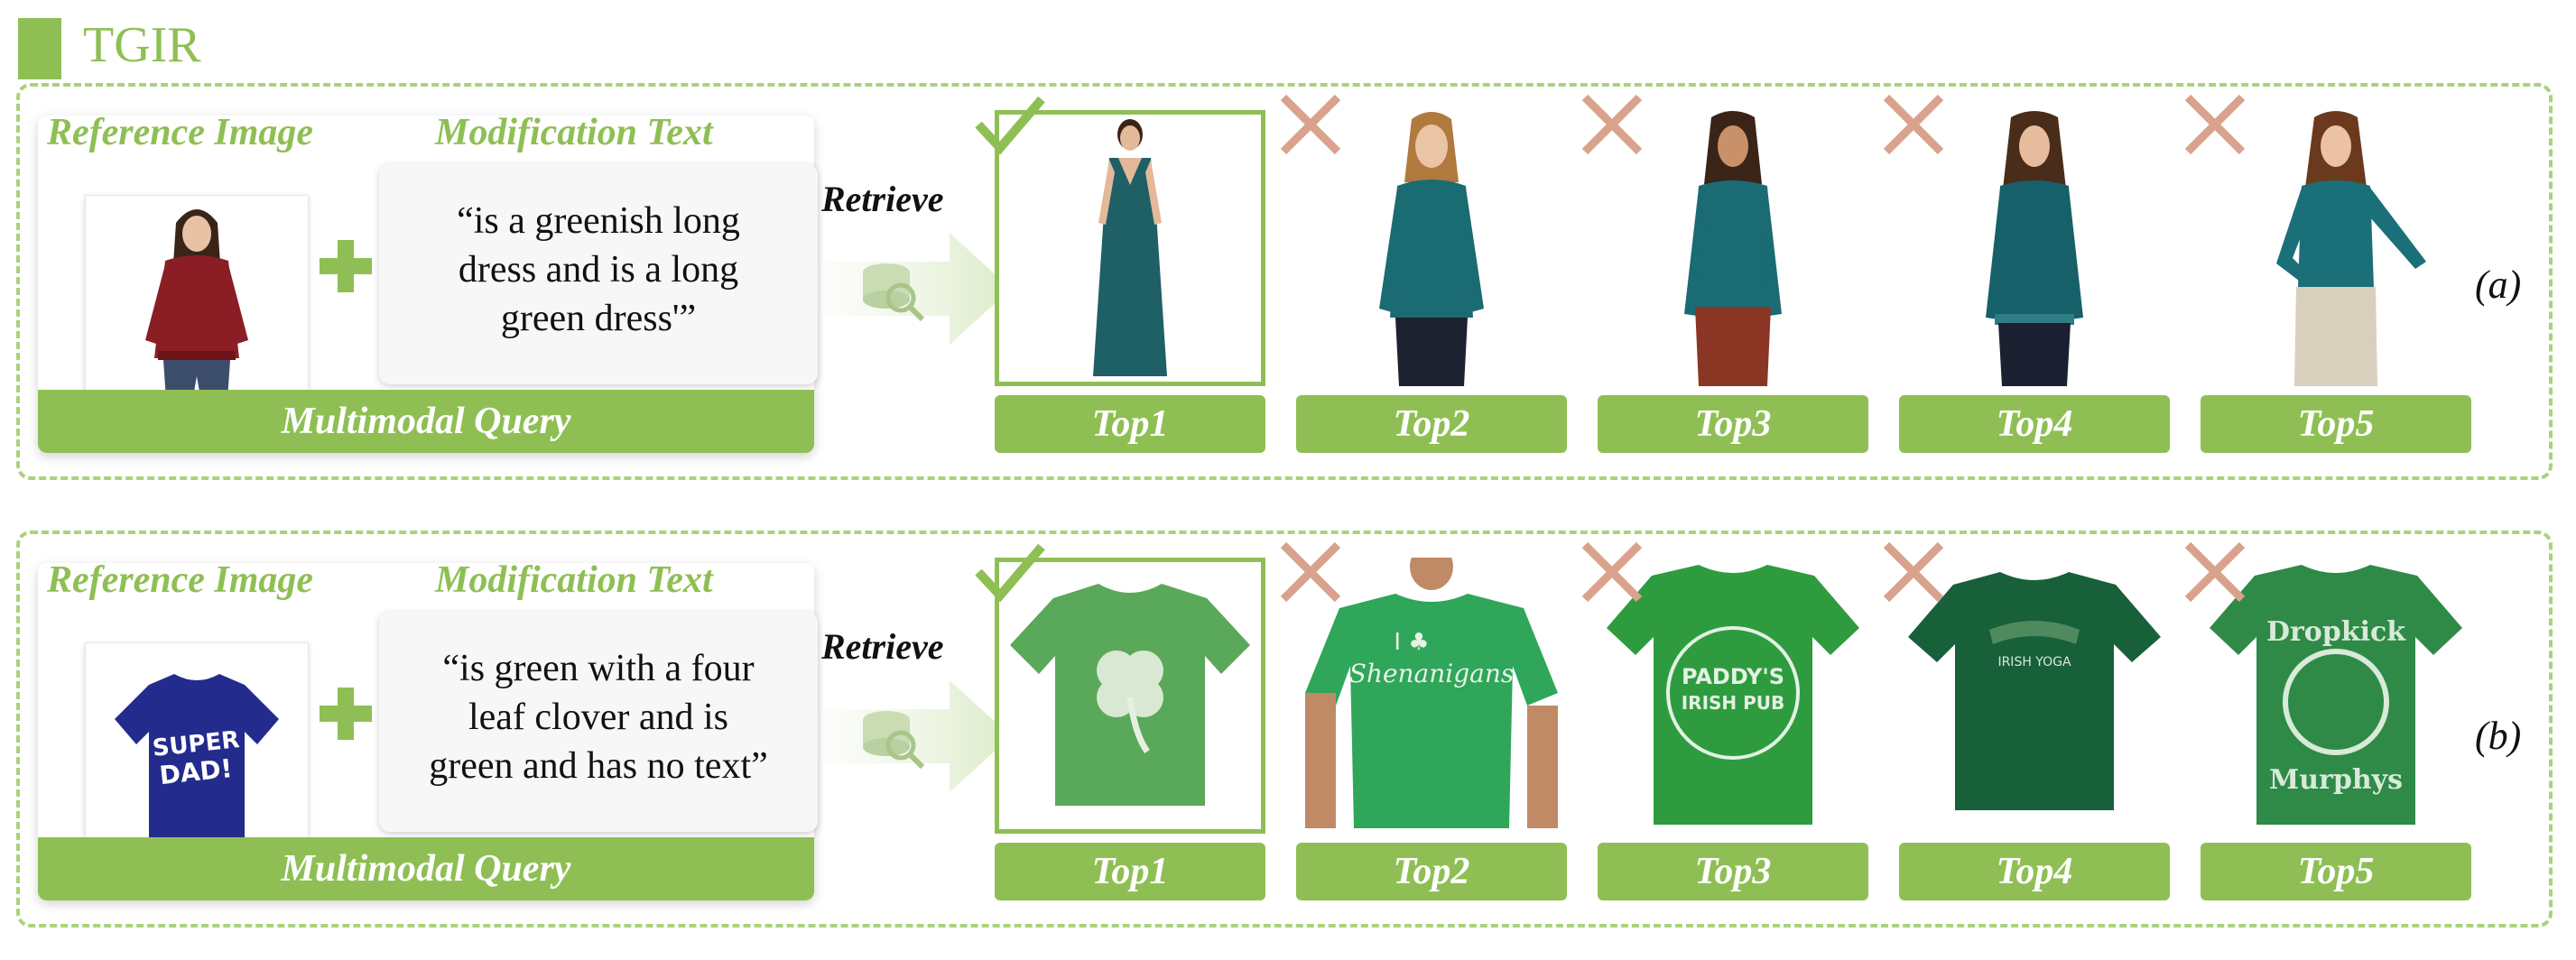 This screenshot has width=2576, height=960. I want to click on panel-b-label: (b), so click(2498, 736).